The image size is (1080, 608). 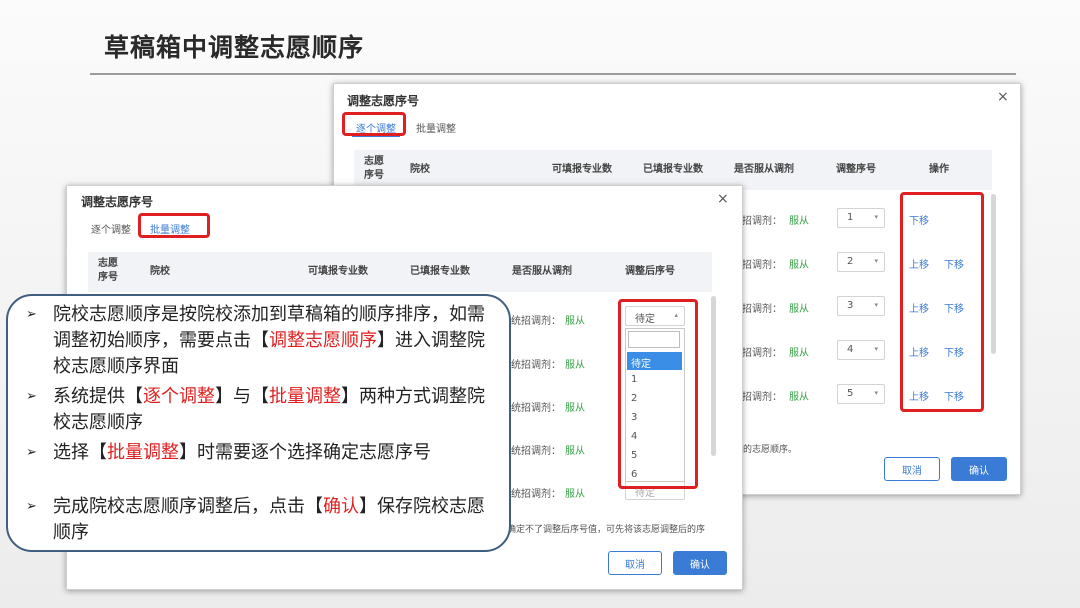 What do you see at coordinates (234, 47) in the screenshot?
I see `slide-title: 草稿箱中调整志愿顺序` at bounding box center [234, 47].